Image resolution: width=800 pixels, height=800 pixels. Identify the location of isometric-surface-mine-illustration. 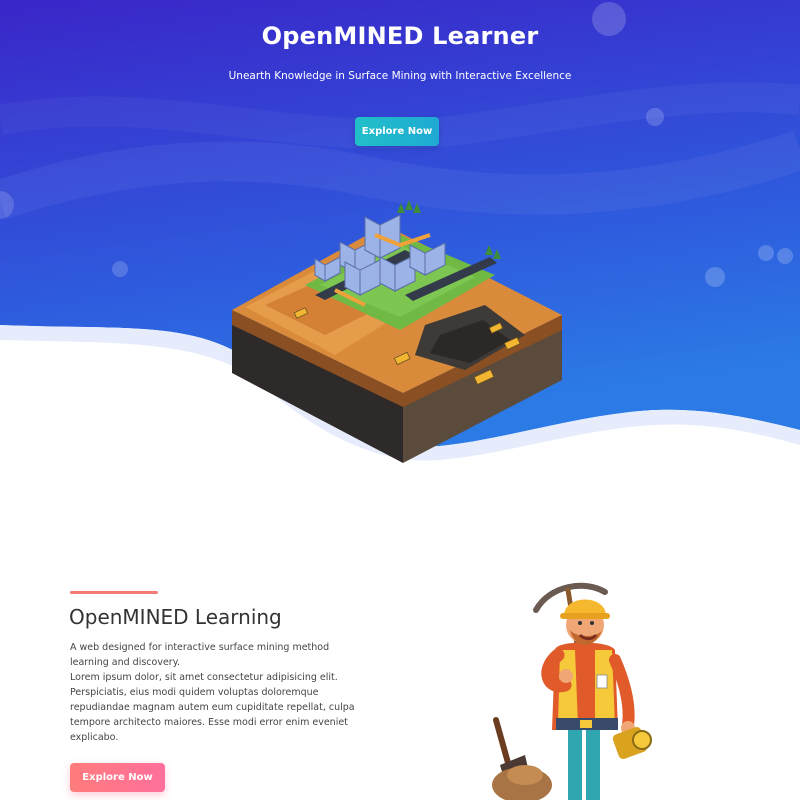
(397, 331).